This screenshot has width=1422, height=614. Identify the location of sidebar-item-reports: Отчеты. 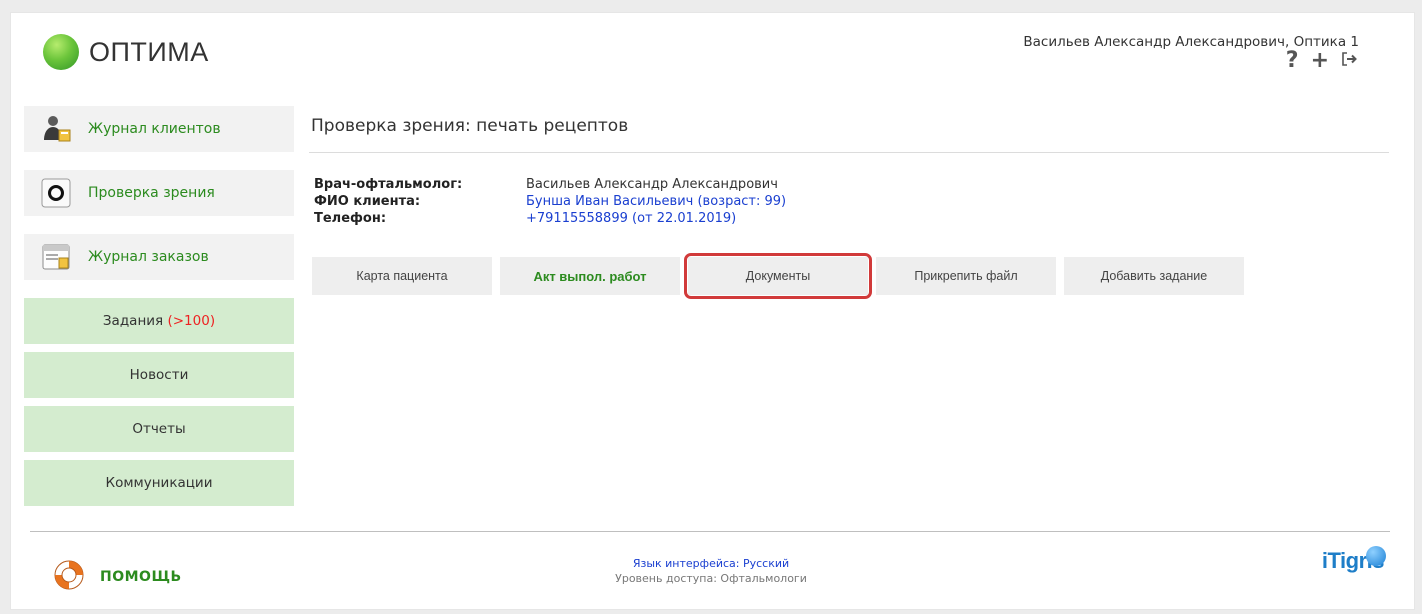
(159, 429).